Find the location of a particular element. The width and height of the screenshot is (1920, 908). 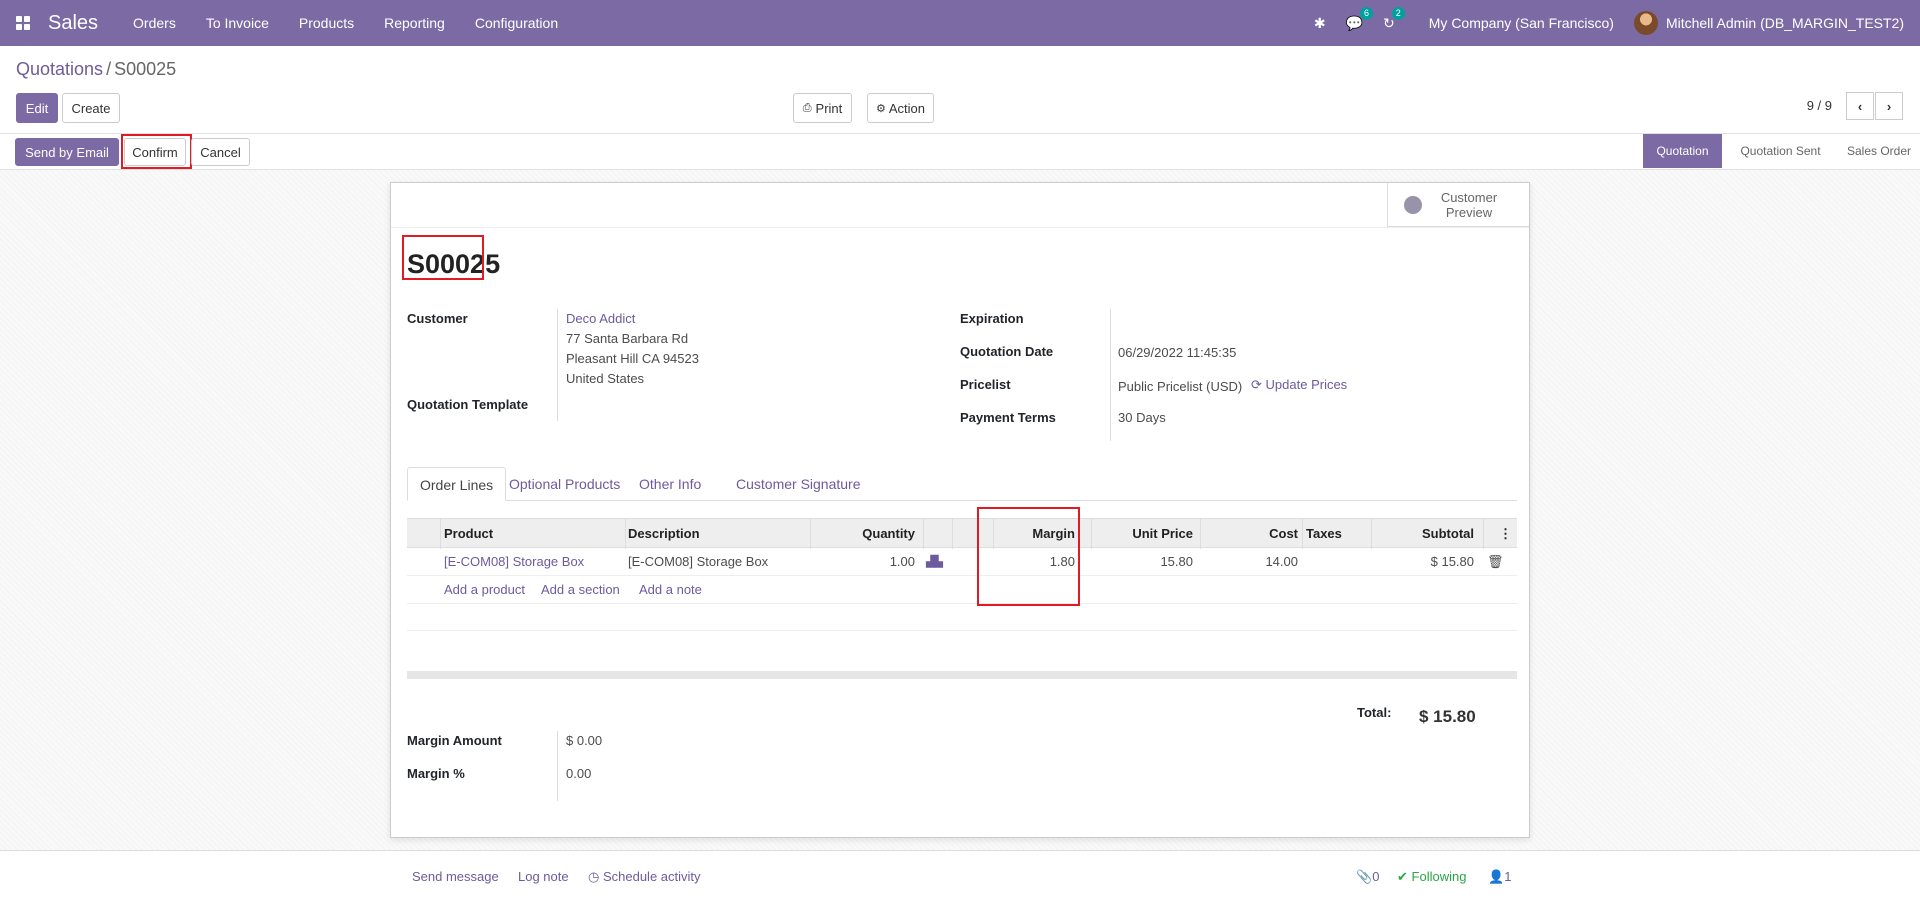

followers-button: 👤1 is located at coordinates (1499, 877).